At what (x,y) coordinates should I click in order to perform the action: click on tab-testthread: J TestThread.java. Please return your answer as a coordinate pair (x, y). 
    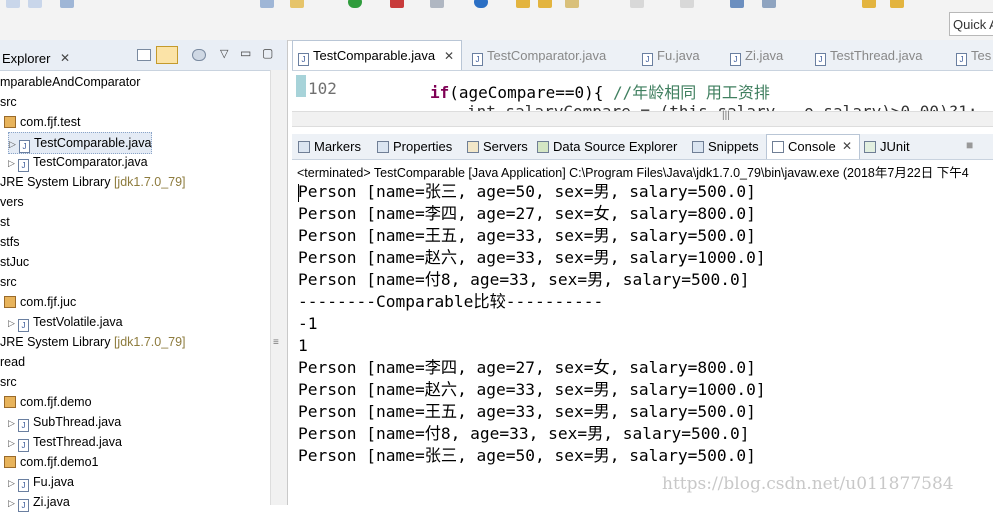
    Looking at the image, I should click on (869, 57).